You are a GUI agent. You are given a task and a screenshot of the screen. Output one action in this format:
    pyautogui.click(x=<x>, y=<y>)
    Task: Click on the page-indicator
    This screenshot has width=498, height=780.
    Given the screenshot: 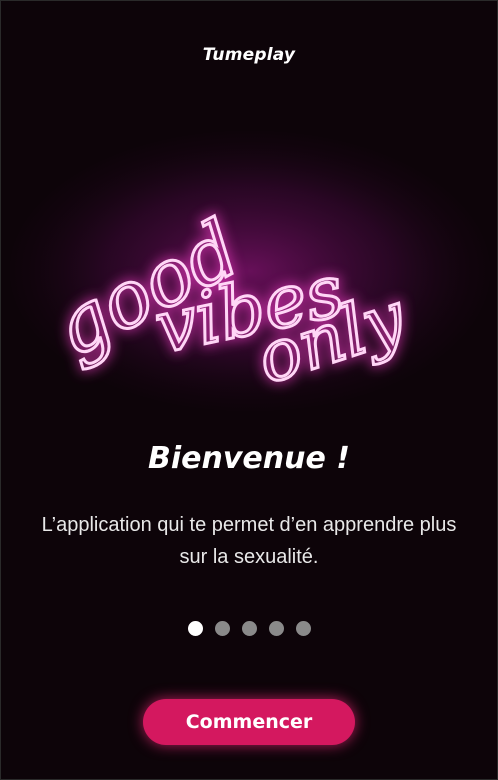 What is the action you would take?
    pyautogui.click(x=249, y=628)
    